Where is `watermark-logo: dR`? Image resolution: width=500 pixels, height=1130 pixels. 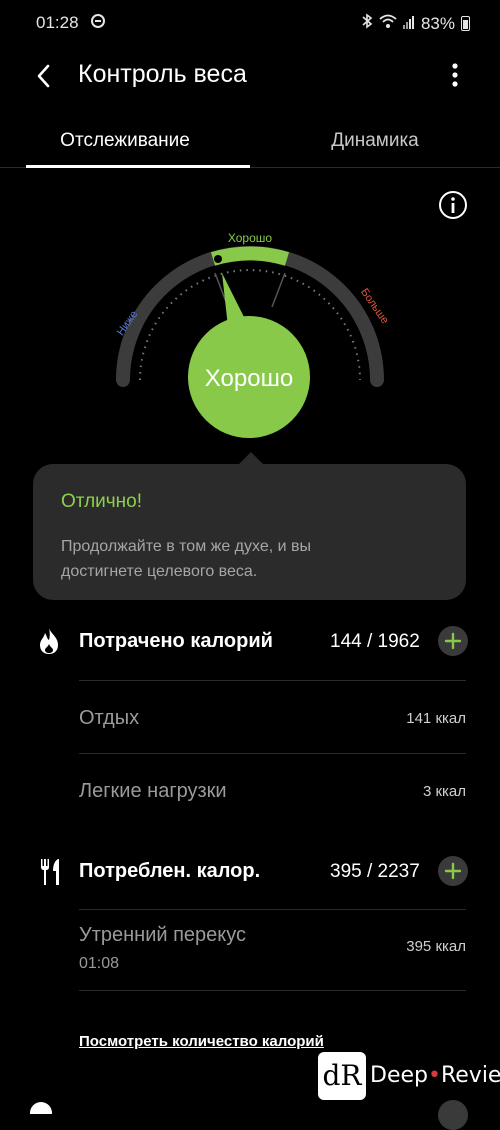 watermark-logo: dR is located at coordinates (342, 1076).